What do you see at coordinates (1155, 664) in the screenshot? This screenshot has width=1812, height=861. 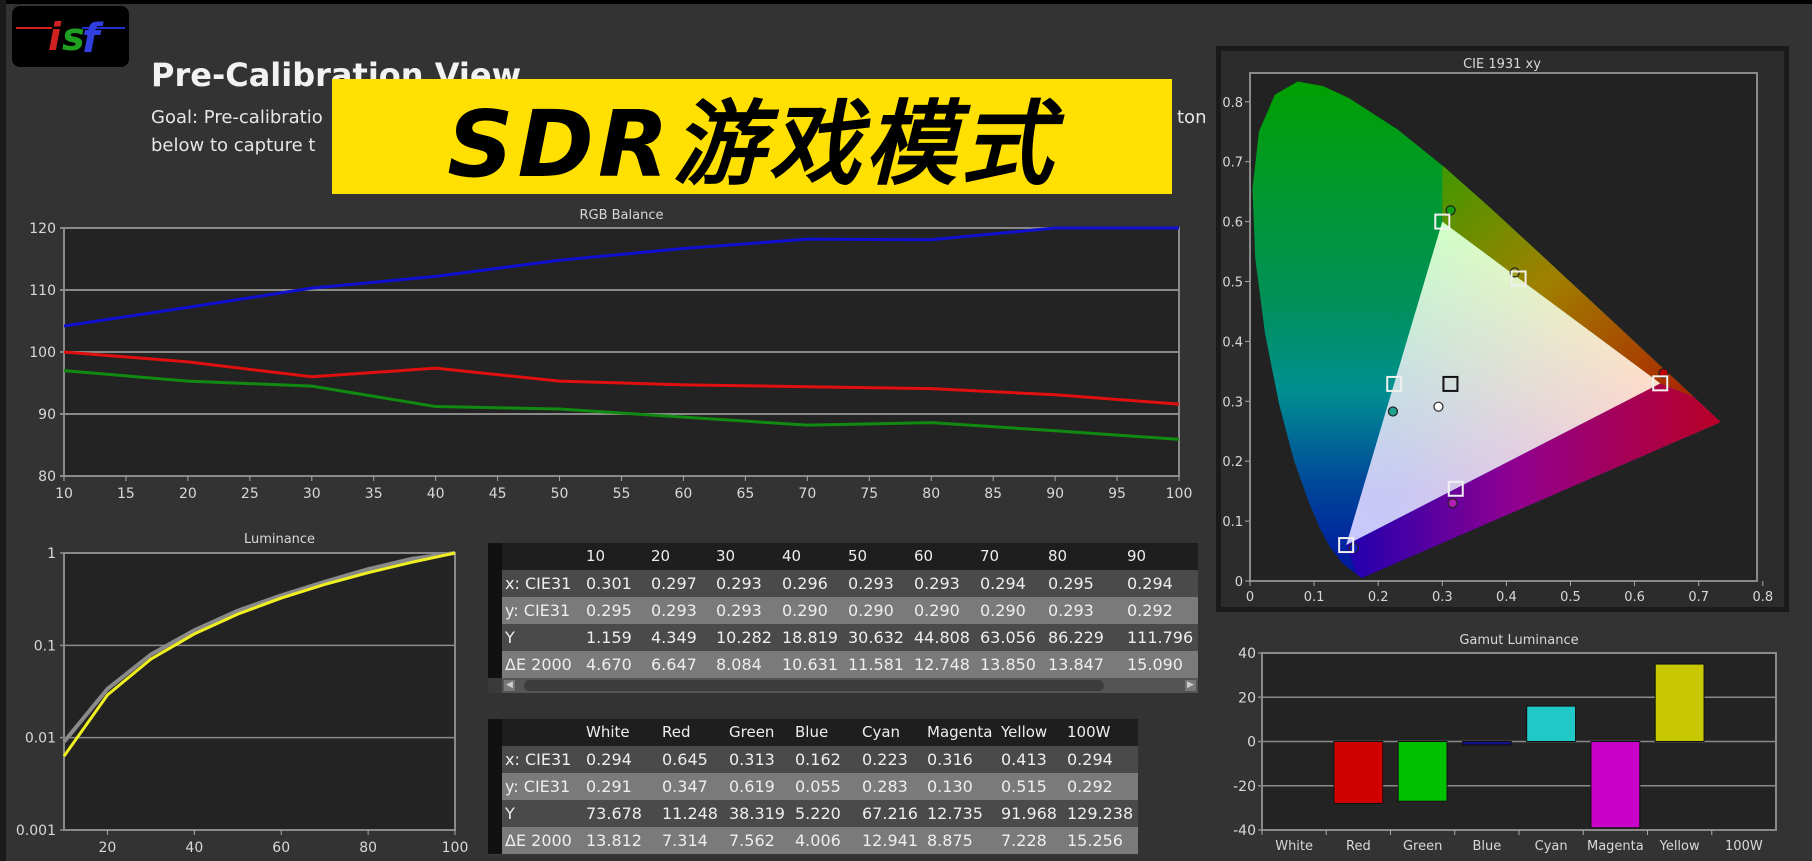 I see `table-cell: 15.090` at bounding box center [1155, 664].